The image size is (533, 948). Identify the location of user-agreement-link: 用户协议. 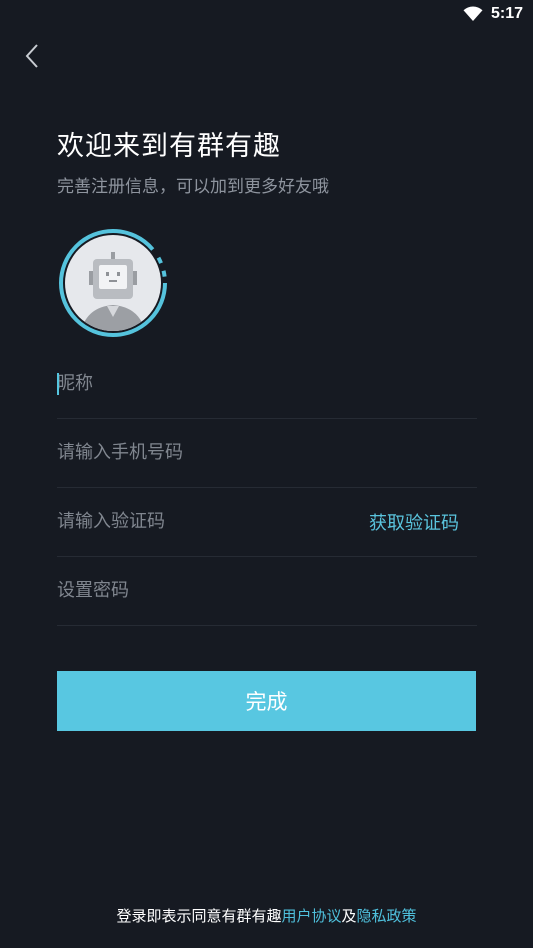
(311, 916).